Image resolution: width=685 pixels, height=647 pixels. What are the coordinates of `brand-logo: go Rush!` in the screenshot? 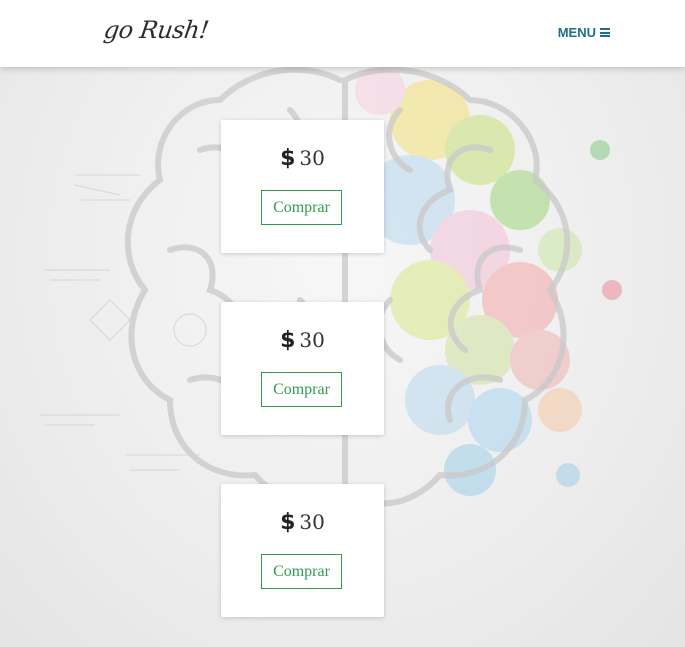 It's located at (156, 30).